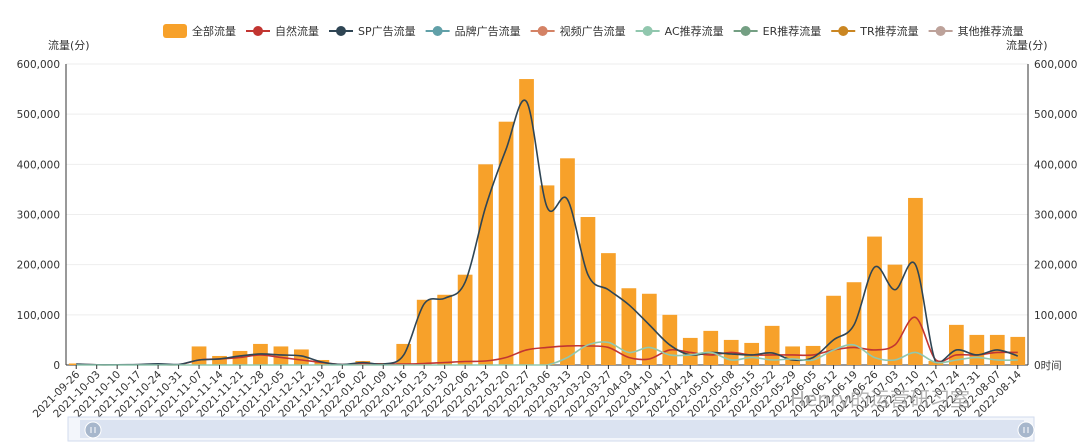 This screenshot has width=1080, height=447. Describe the element at coordinates (1048, 365) in the screenshot. I see `y-tick-label-right: 0时间` at that location.